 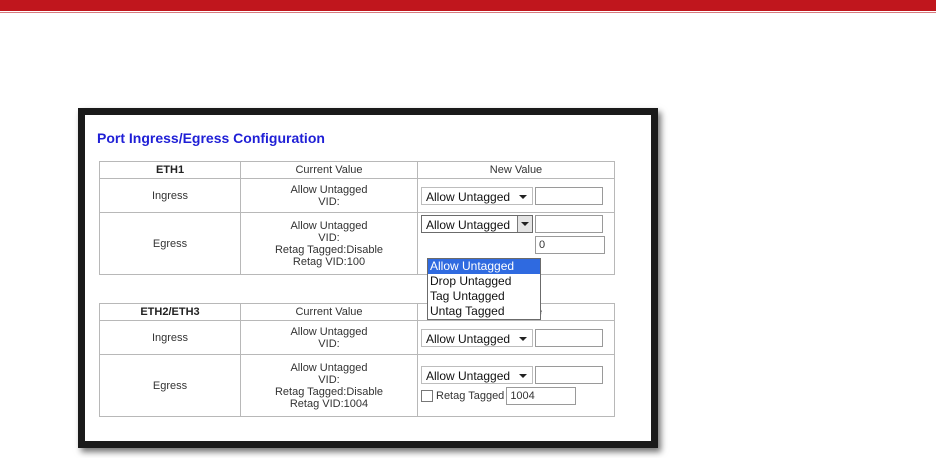 What do you see at coordinates (329, 261) in the screenshot?
I see `current-retag-vid: Retag VID:100` at bounding box center [329, 261].